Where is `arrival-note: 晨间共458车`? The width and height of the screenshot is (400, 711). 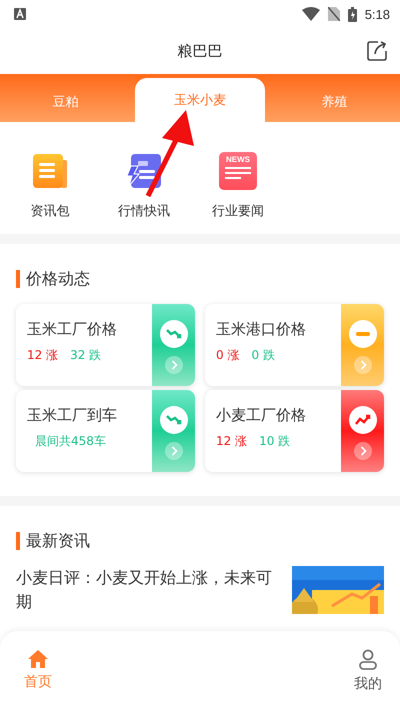 arrival-note: 晨间共458车 is located at coordinates (70, 441).